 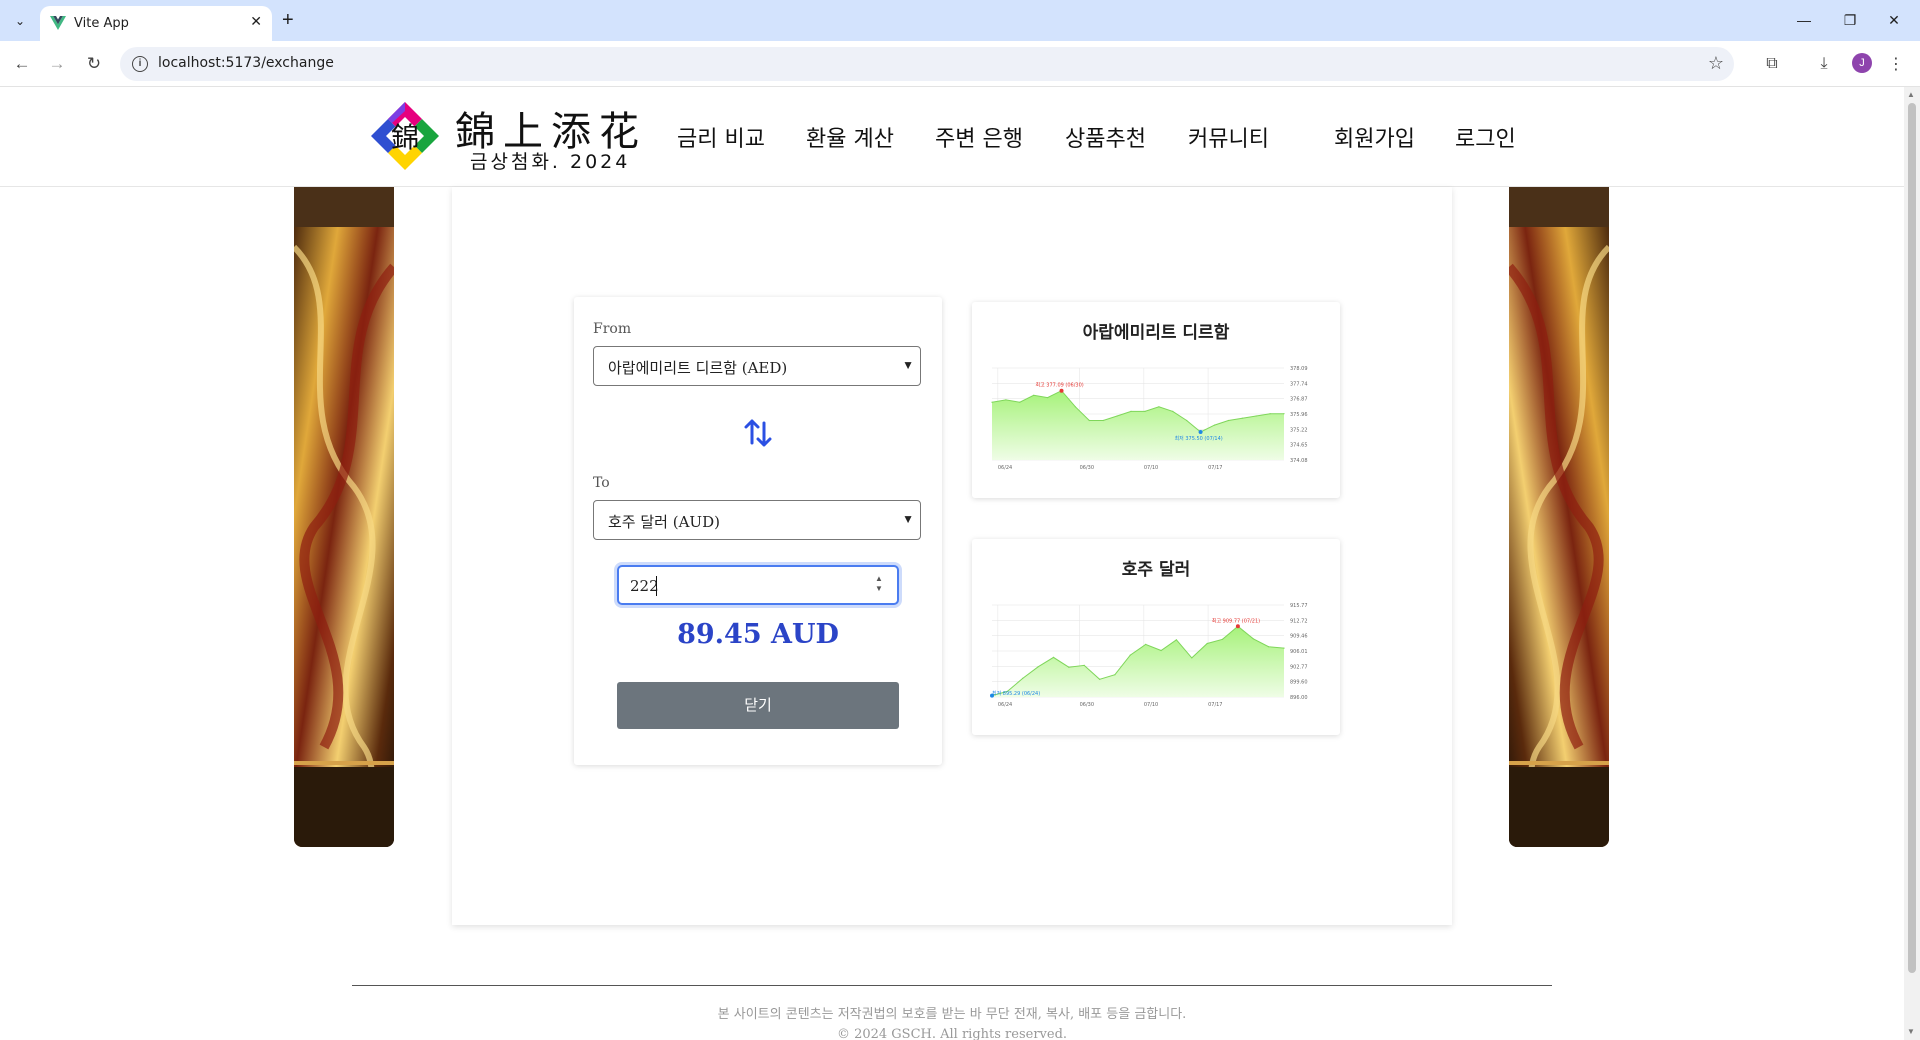 What do you see at coordinates (22, 64) in the screenshot?
I see `back-icon: ←` at bounding box center [22, 64].